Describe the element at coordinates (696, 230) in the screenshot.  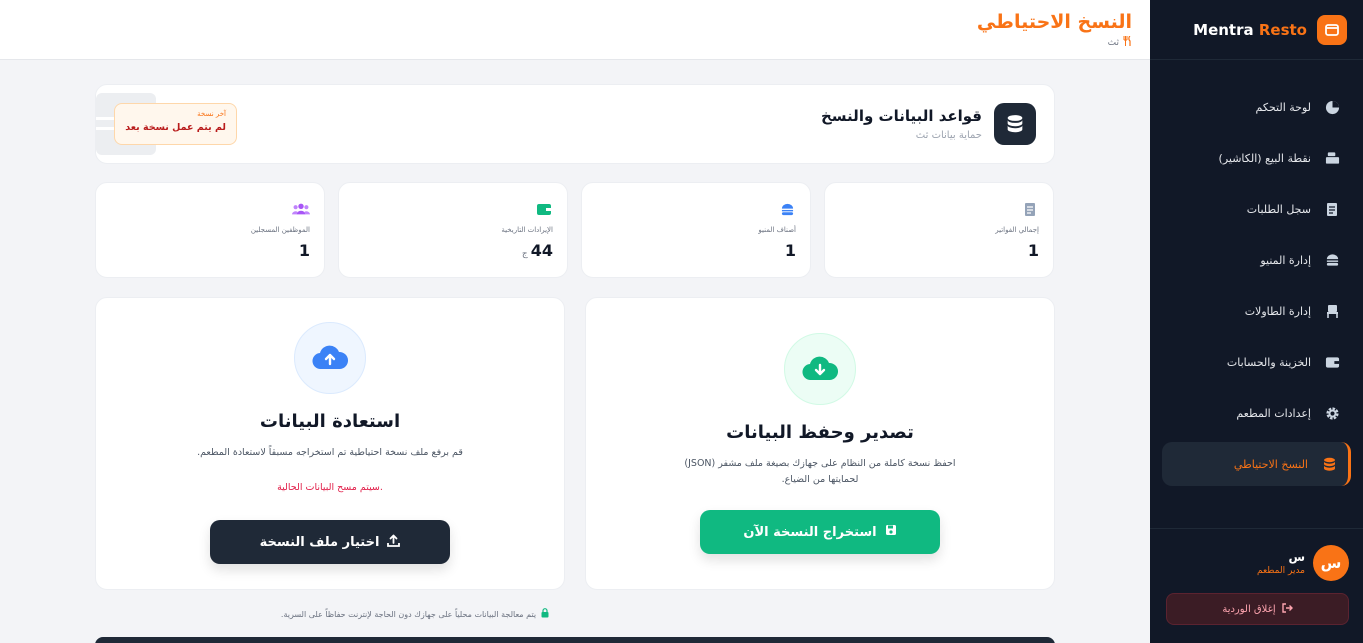
I see `stat-card-menu-items: أصناف المنيو 1` at that location.